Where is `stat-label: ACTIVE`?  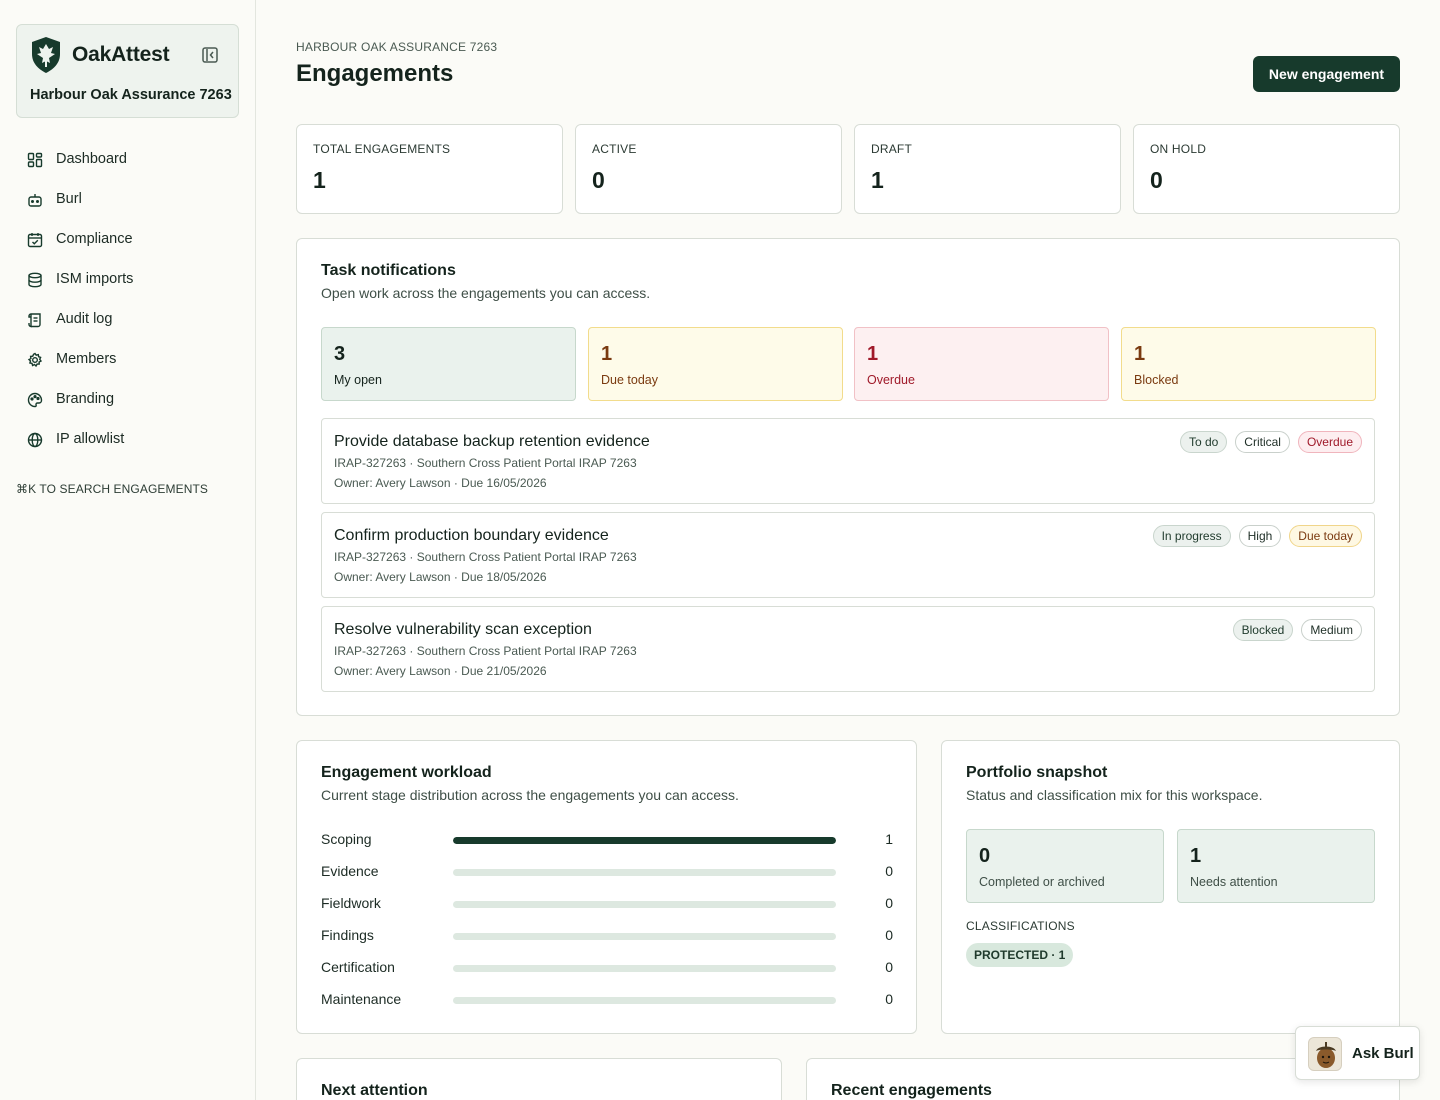
stat-label: ACTIVE is located at coordinates (614, 149).